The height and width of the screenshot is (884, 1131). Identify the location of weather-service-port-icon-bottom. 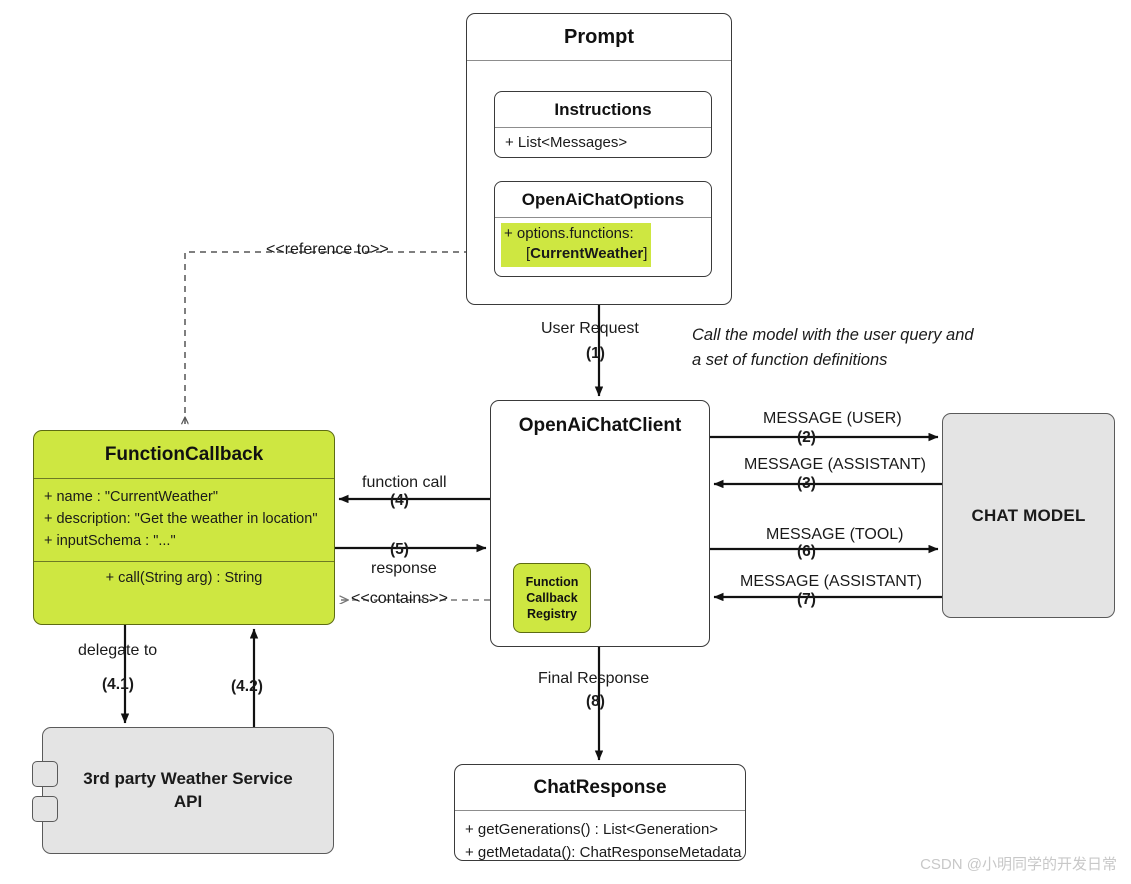
(45, 809).